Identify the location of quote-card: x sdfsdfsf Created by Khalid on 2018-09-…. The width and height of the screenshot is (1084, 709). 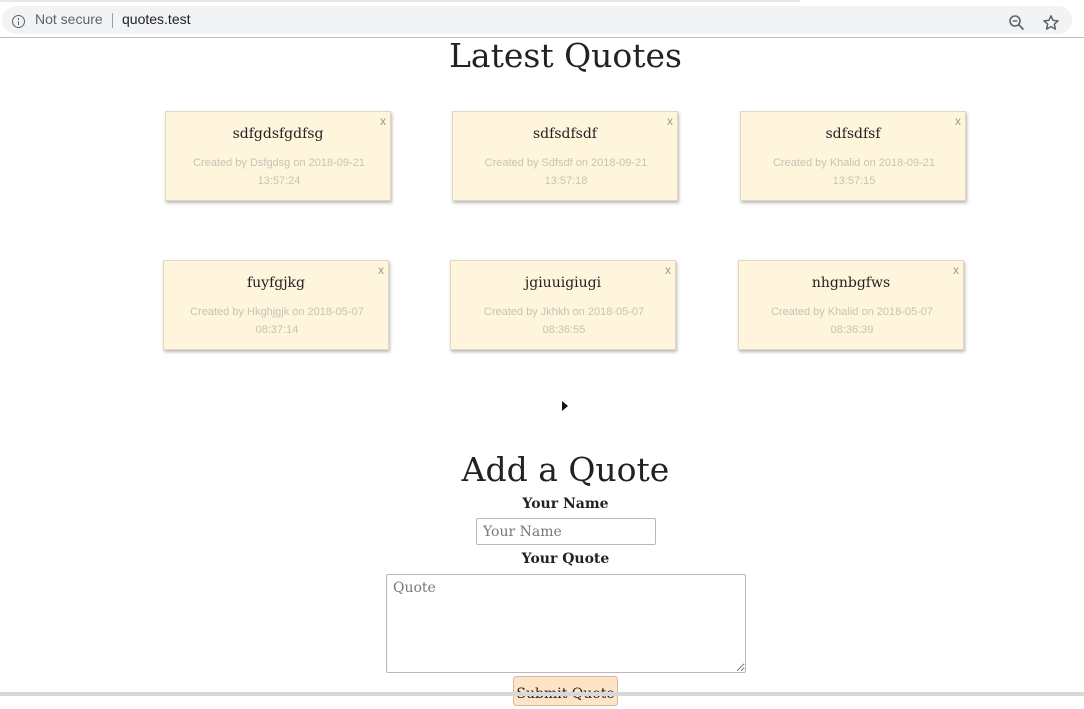
(853, 156).